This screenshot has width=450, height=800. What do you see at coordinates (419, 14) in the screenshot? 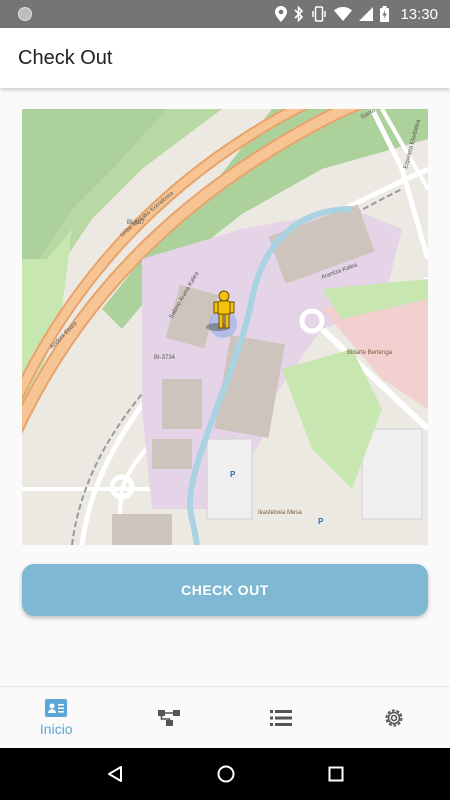
I see `clock: 13:30` at bounding box center [419, 14].